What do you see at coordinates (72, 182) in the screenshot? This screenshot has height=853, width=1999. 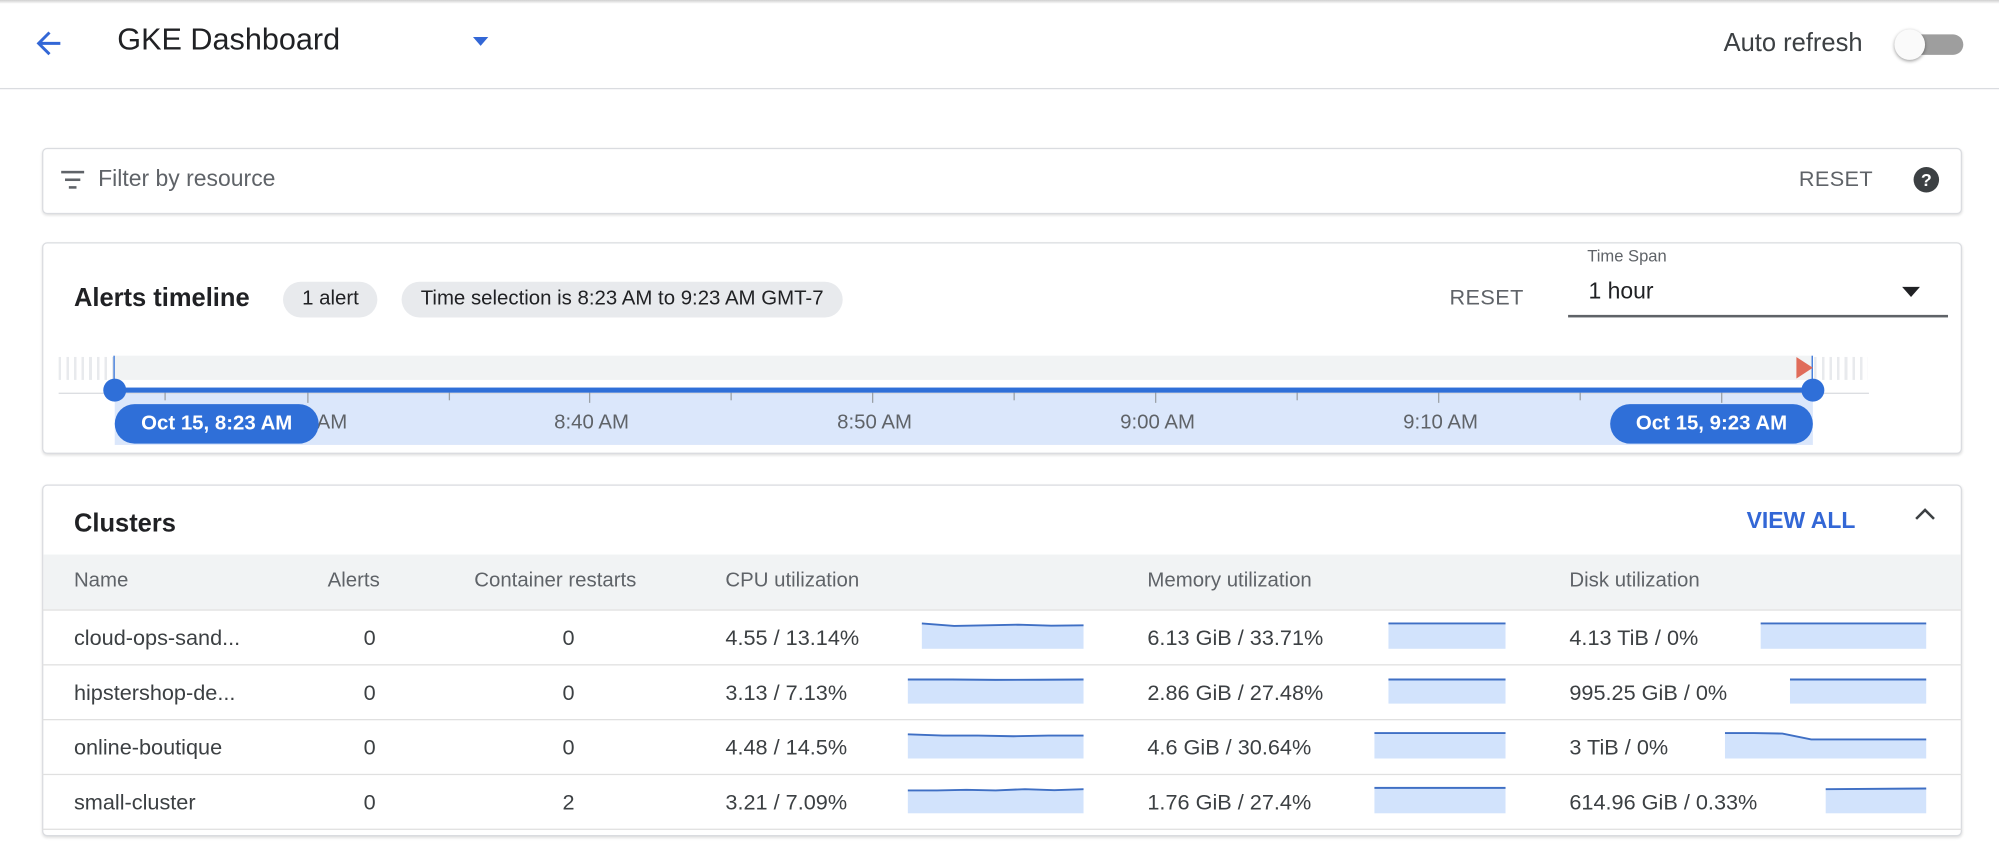 I see `filter-icon` at bounding box center [72, 182].